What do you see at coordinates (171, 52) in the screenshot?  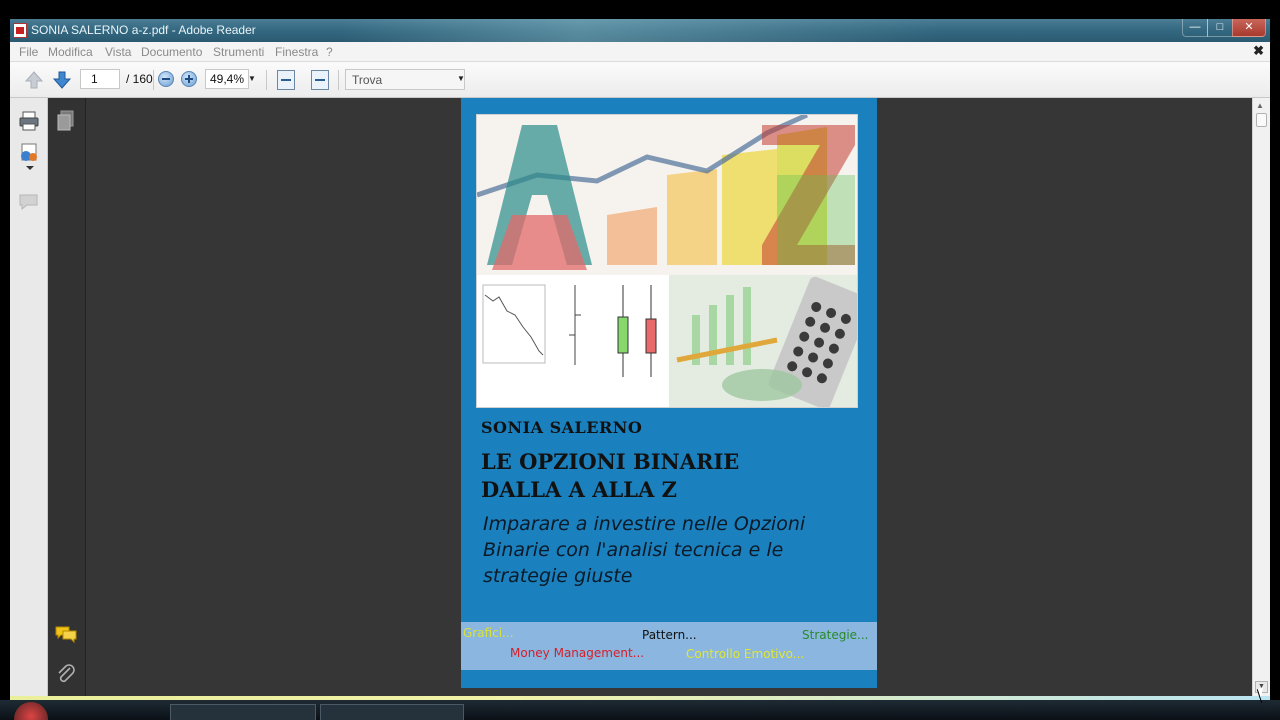 I see `menu-documento: Documento` at bounding box center [171, 52].